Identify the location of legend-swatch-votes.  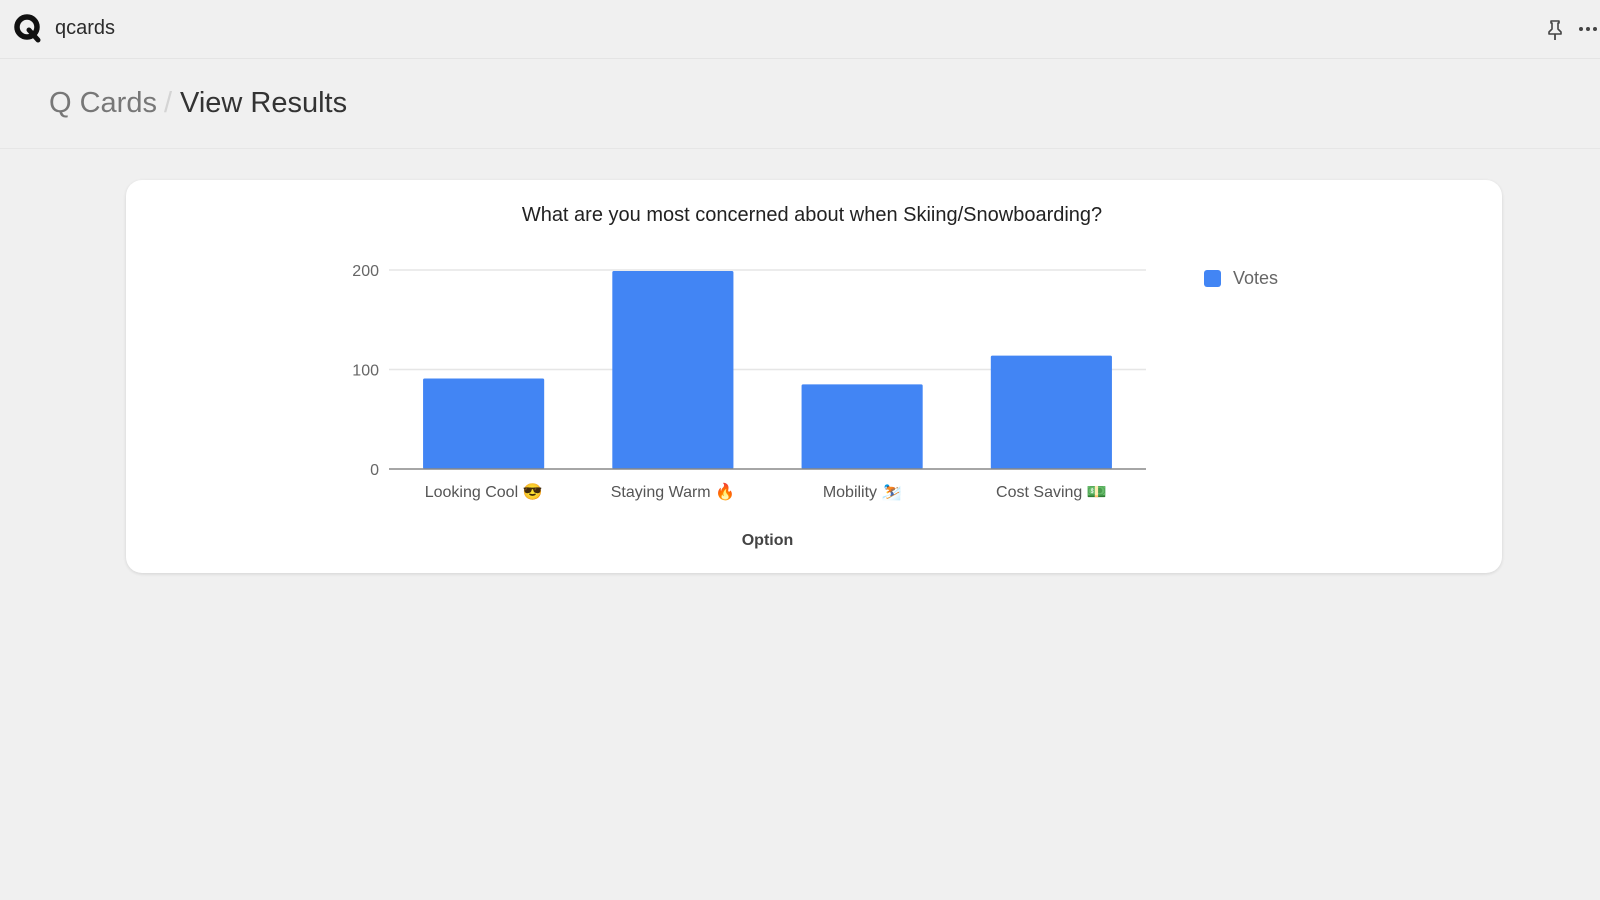
(1212, 278).